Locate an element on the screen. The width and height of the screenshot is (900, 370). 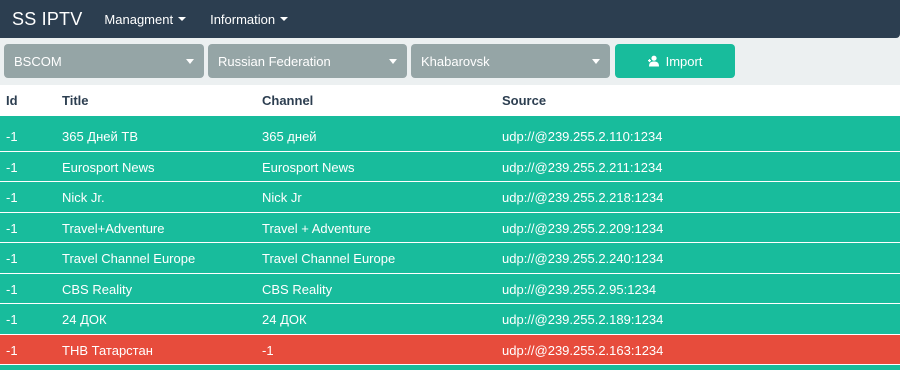
menu-information: Information is located at coordinates (249, 19).